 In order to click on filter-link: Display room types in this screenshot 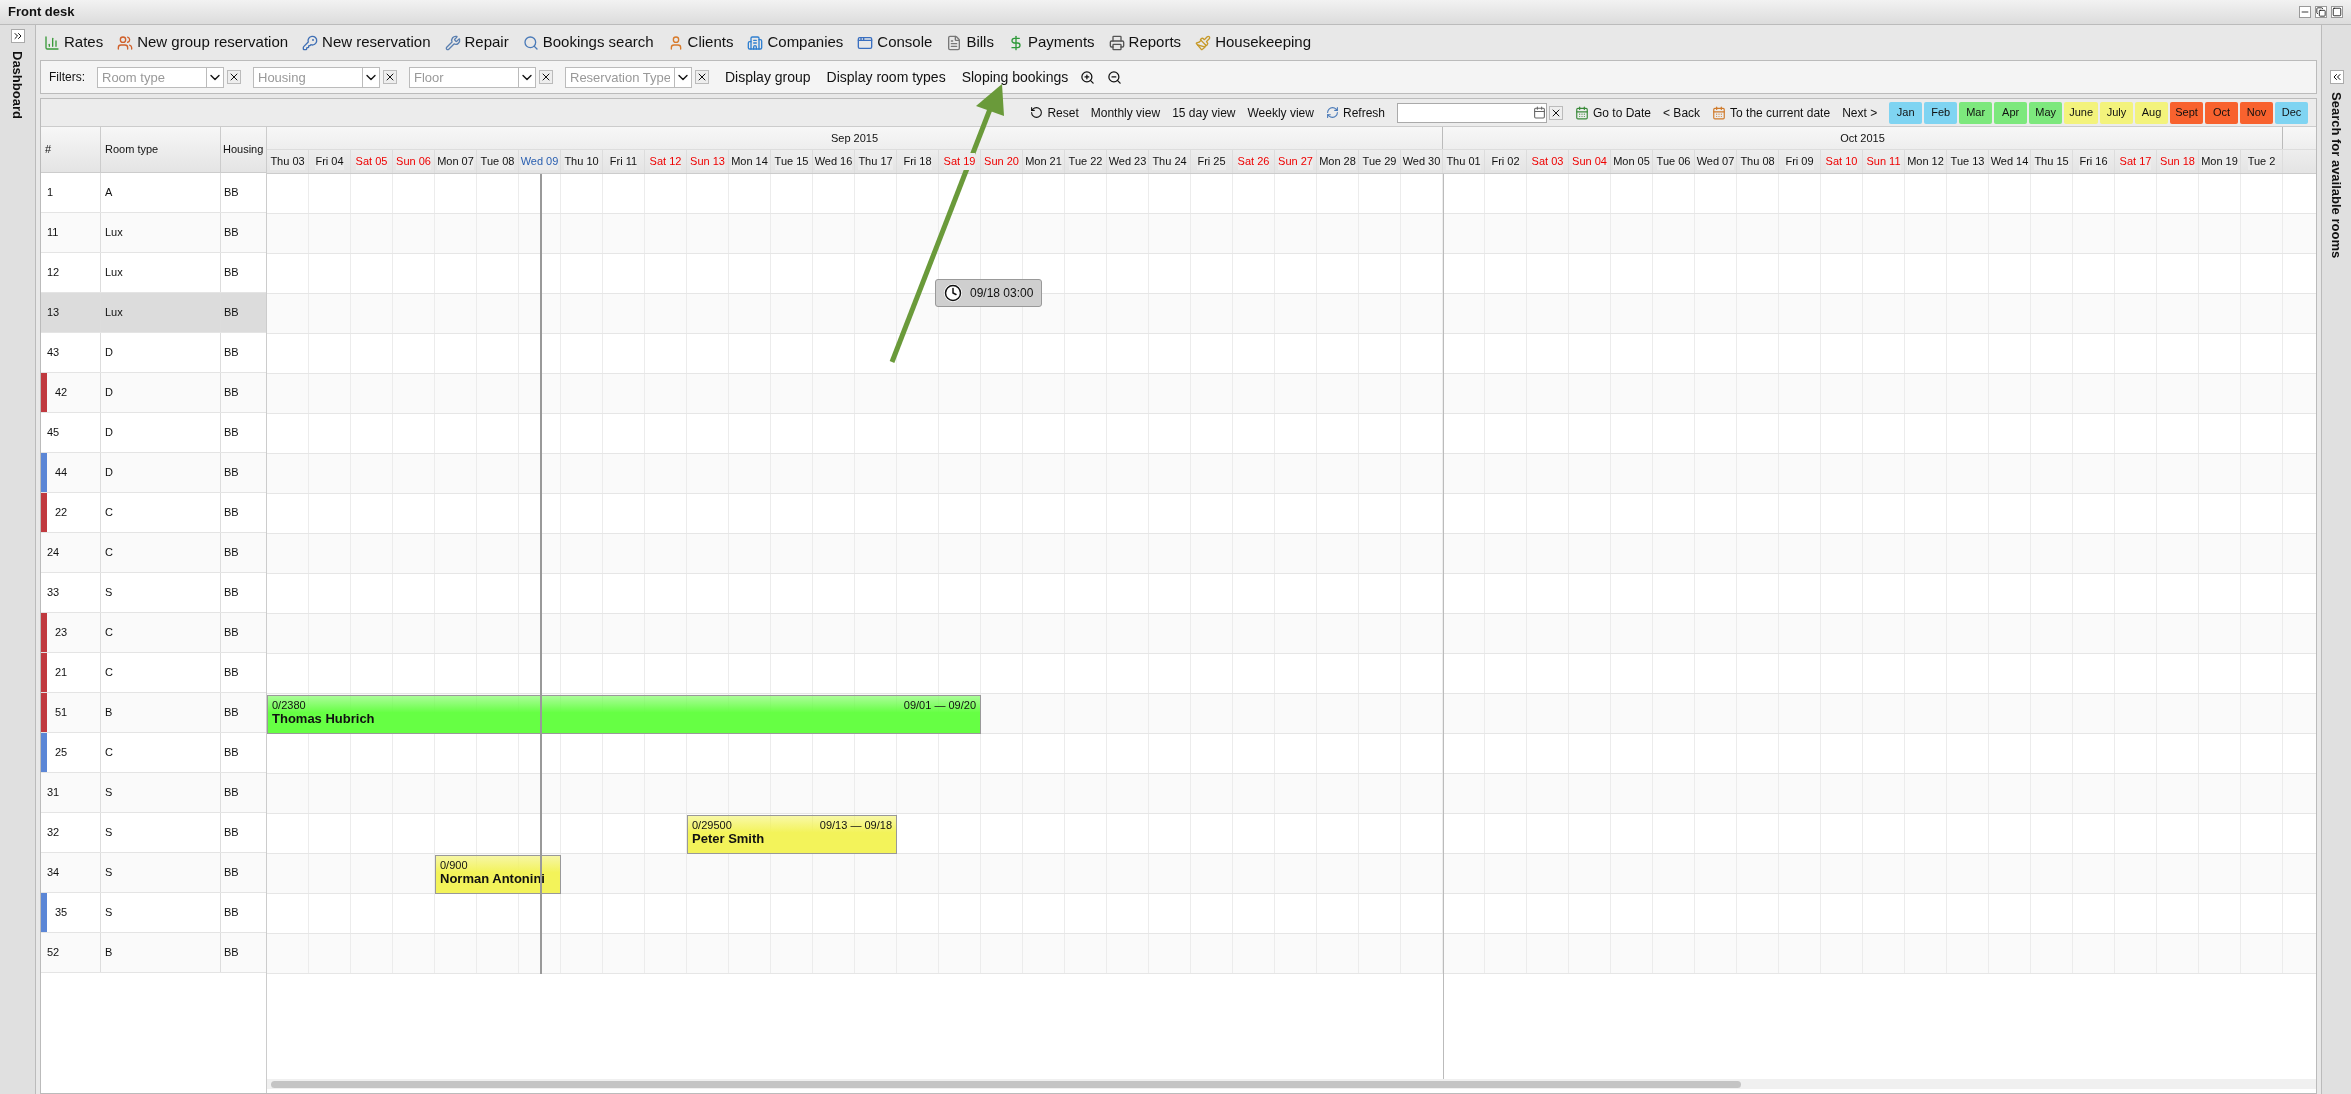, I will do `click(886, 77)`.